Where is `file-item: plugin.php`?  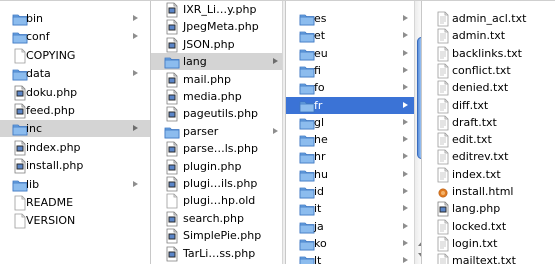
file-item: plugin.php is located at coordinates (218, 166).